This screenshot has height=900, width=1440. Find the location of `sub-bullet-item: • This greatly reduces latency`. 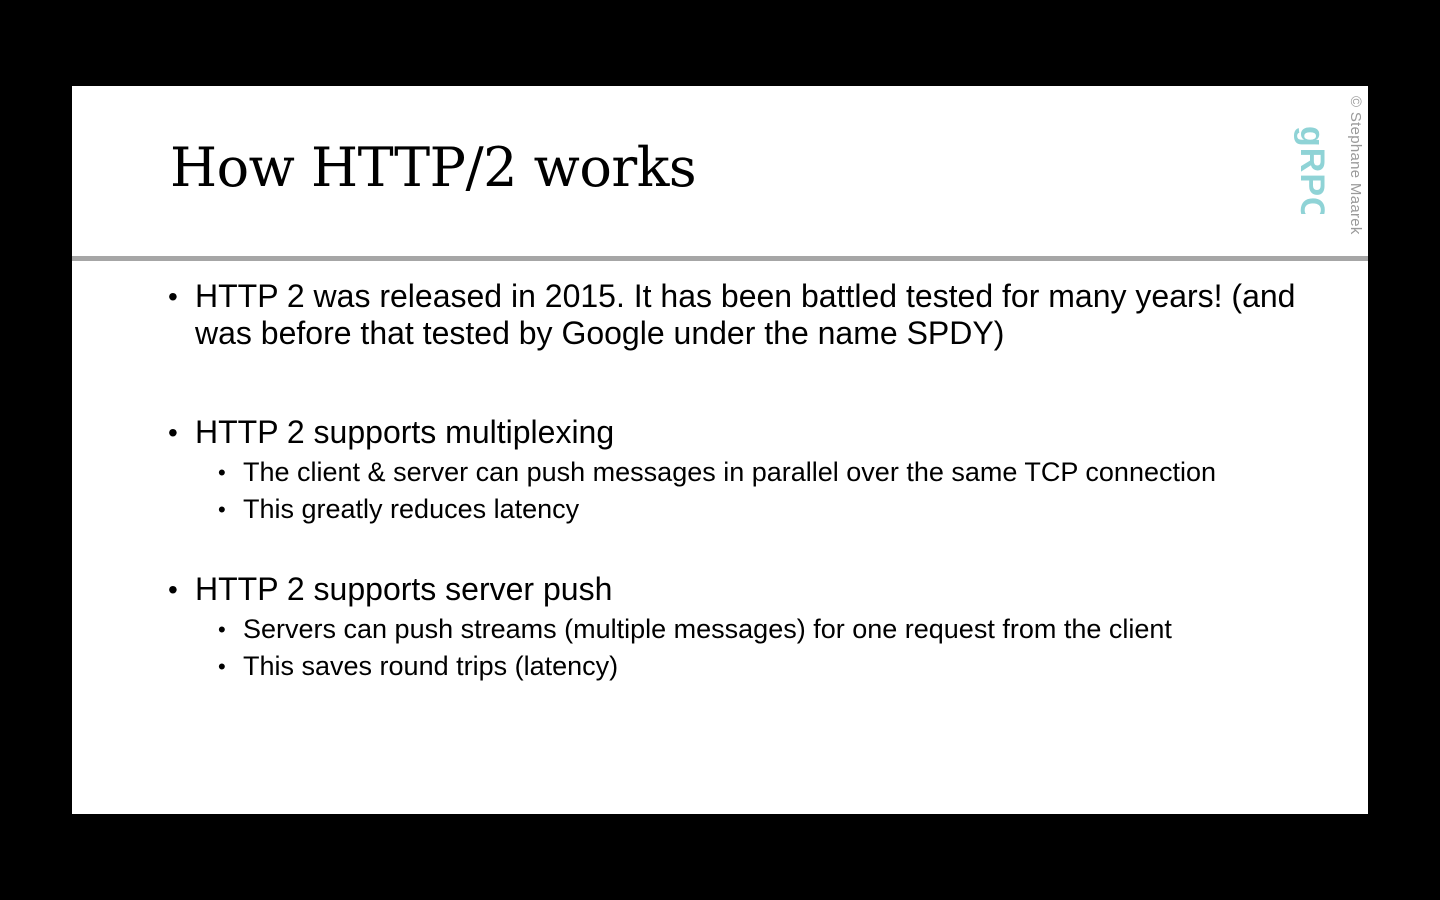

sub-bullet-item: • This greatly reduces latency is located at coordinates (773, 509).